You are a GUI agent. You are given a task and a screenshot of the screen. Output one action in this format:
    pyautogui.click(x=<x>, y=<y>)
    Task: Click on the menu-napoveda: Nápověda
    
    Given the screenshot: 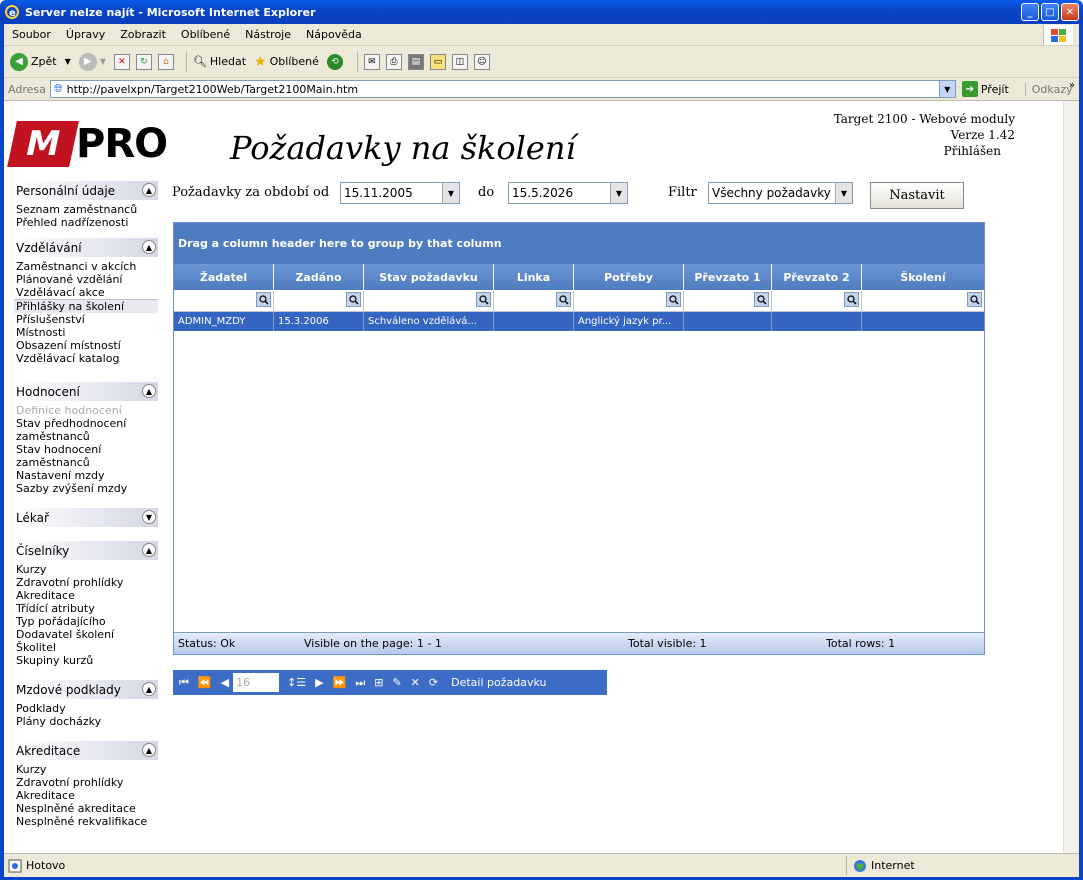 What is the action you would take?
    pyautogui.click(x=334, y=34)
    